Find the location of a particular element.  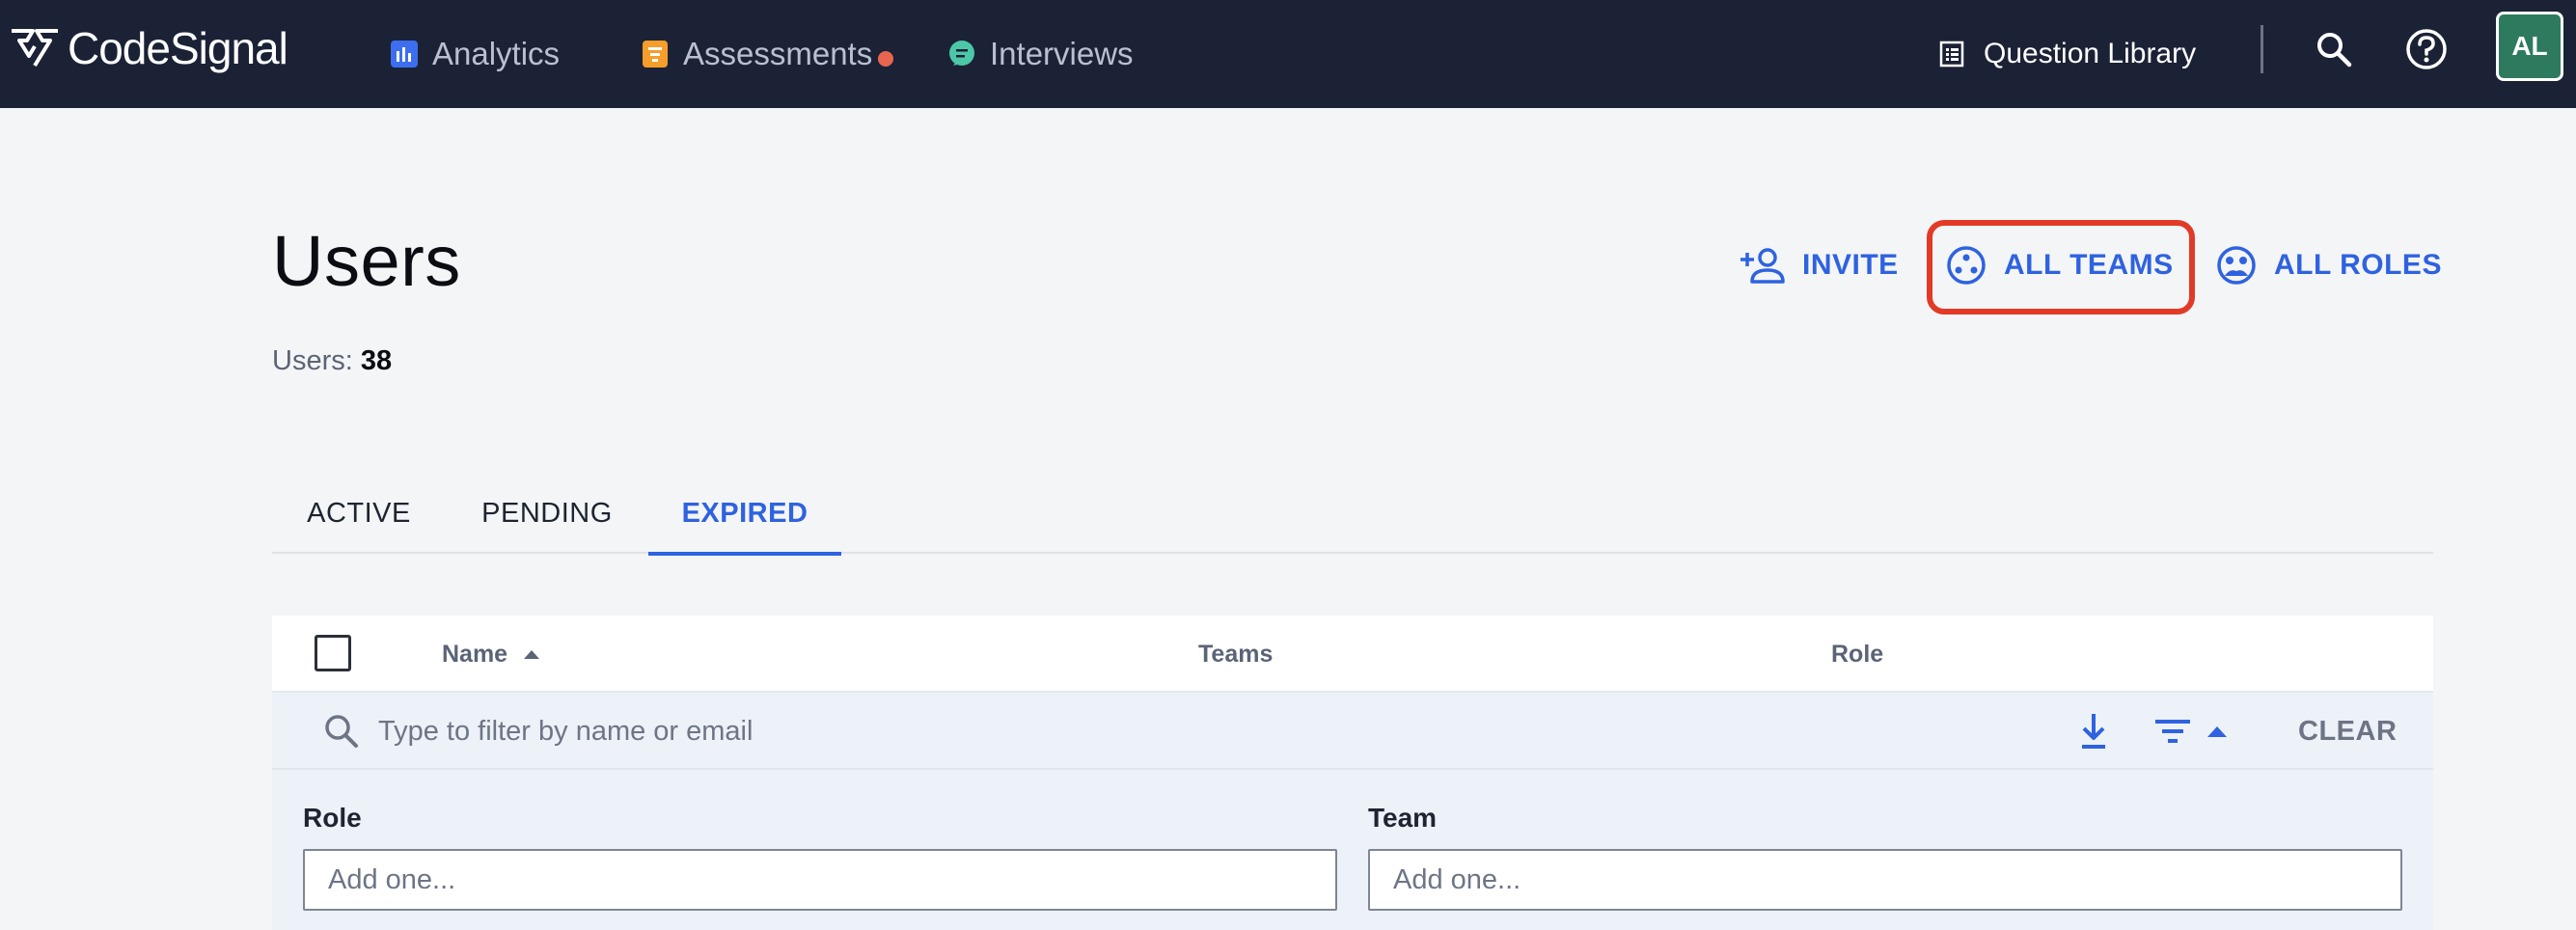

all-teams-button: ALL TEAMS is located at coordinates (2060, 265).